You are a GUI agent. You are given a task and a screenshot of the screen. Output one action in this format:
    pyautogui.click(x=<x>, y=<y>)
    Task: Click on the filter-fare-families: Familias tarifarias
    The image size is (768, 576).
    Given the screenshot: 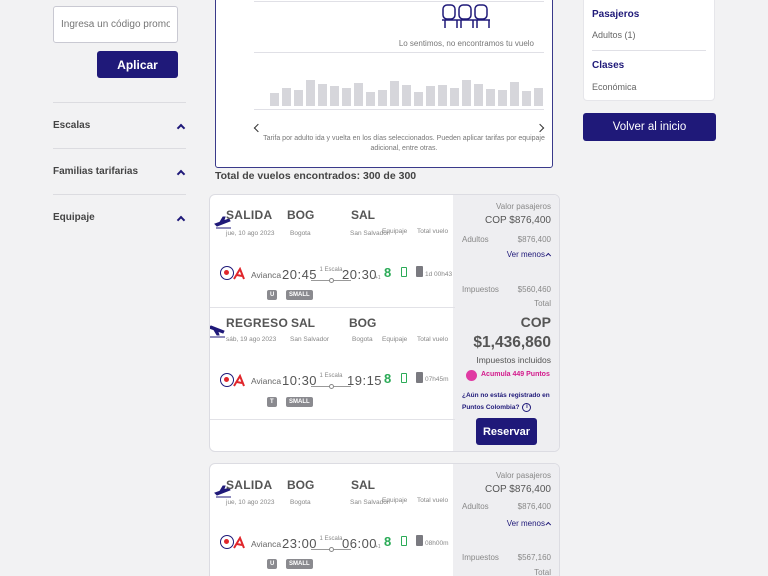 What is the action you would take?
    pyautogui.click(x=119, y=171)
    